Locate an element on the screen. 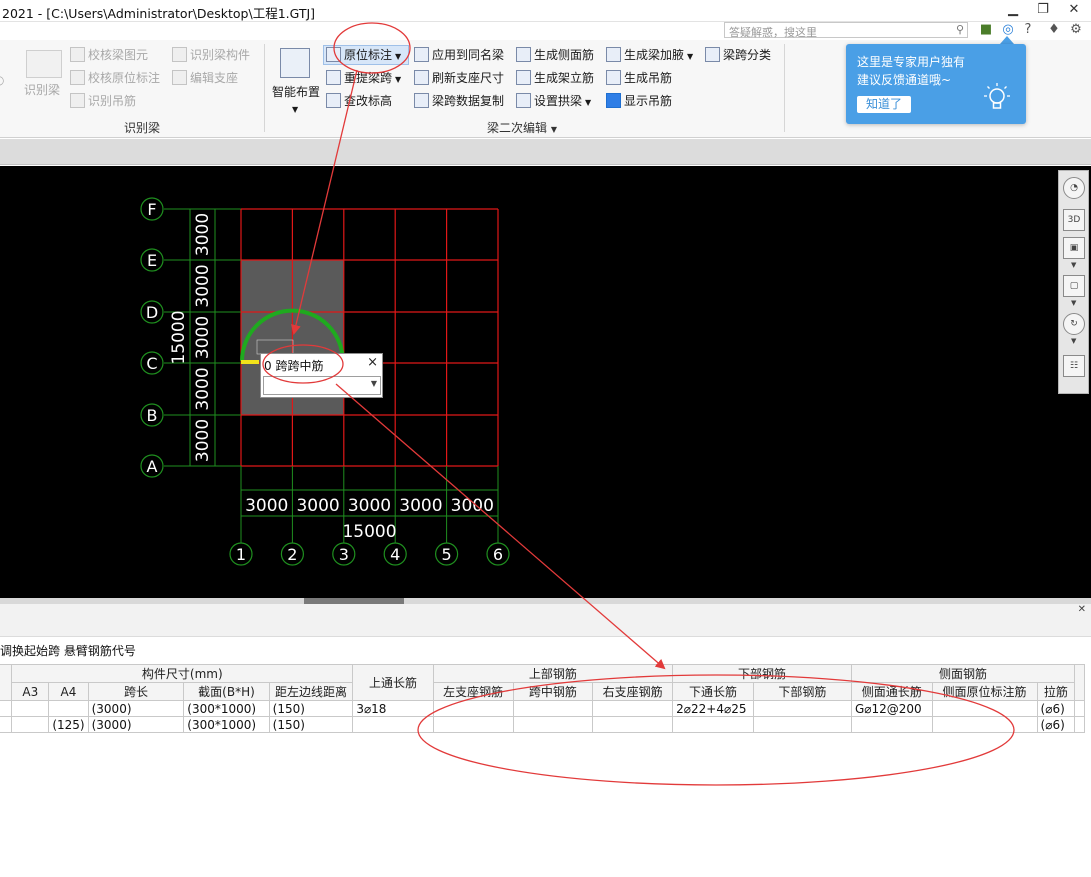 This screenshot has width=1091, height=877. check-beam-button: 校核梁图元 is located at coordinates (118, 55).